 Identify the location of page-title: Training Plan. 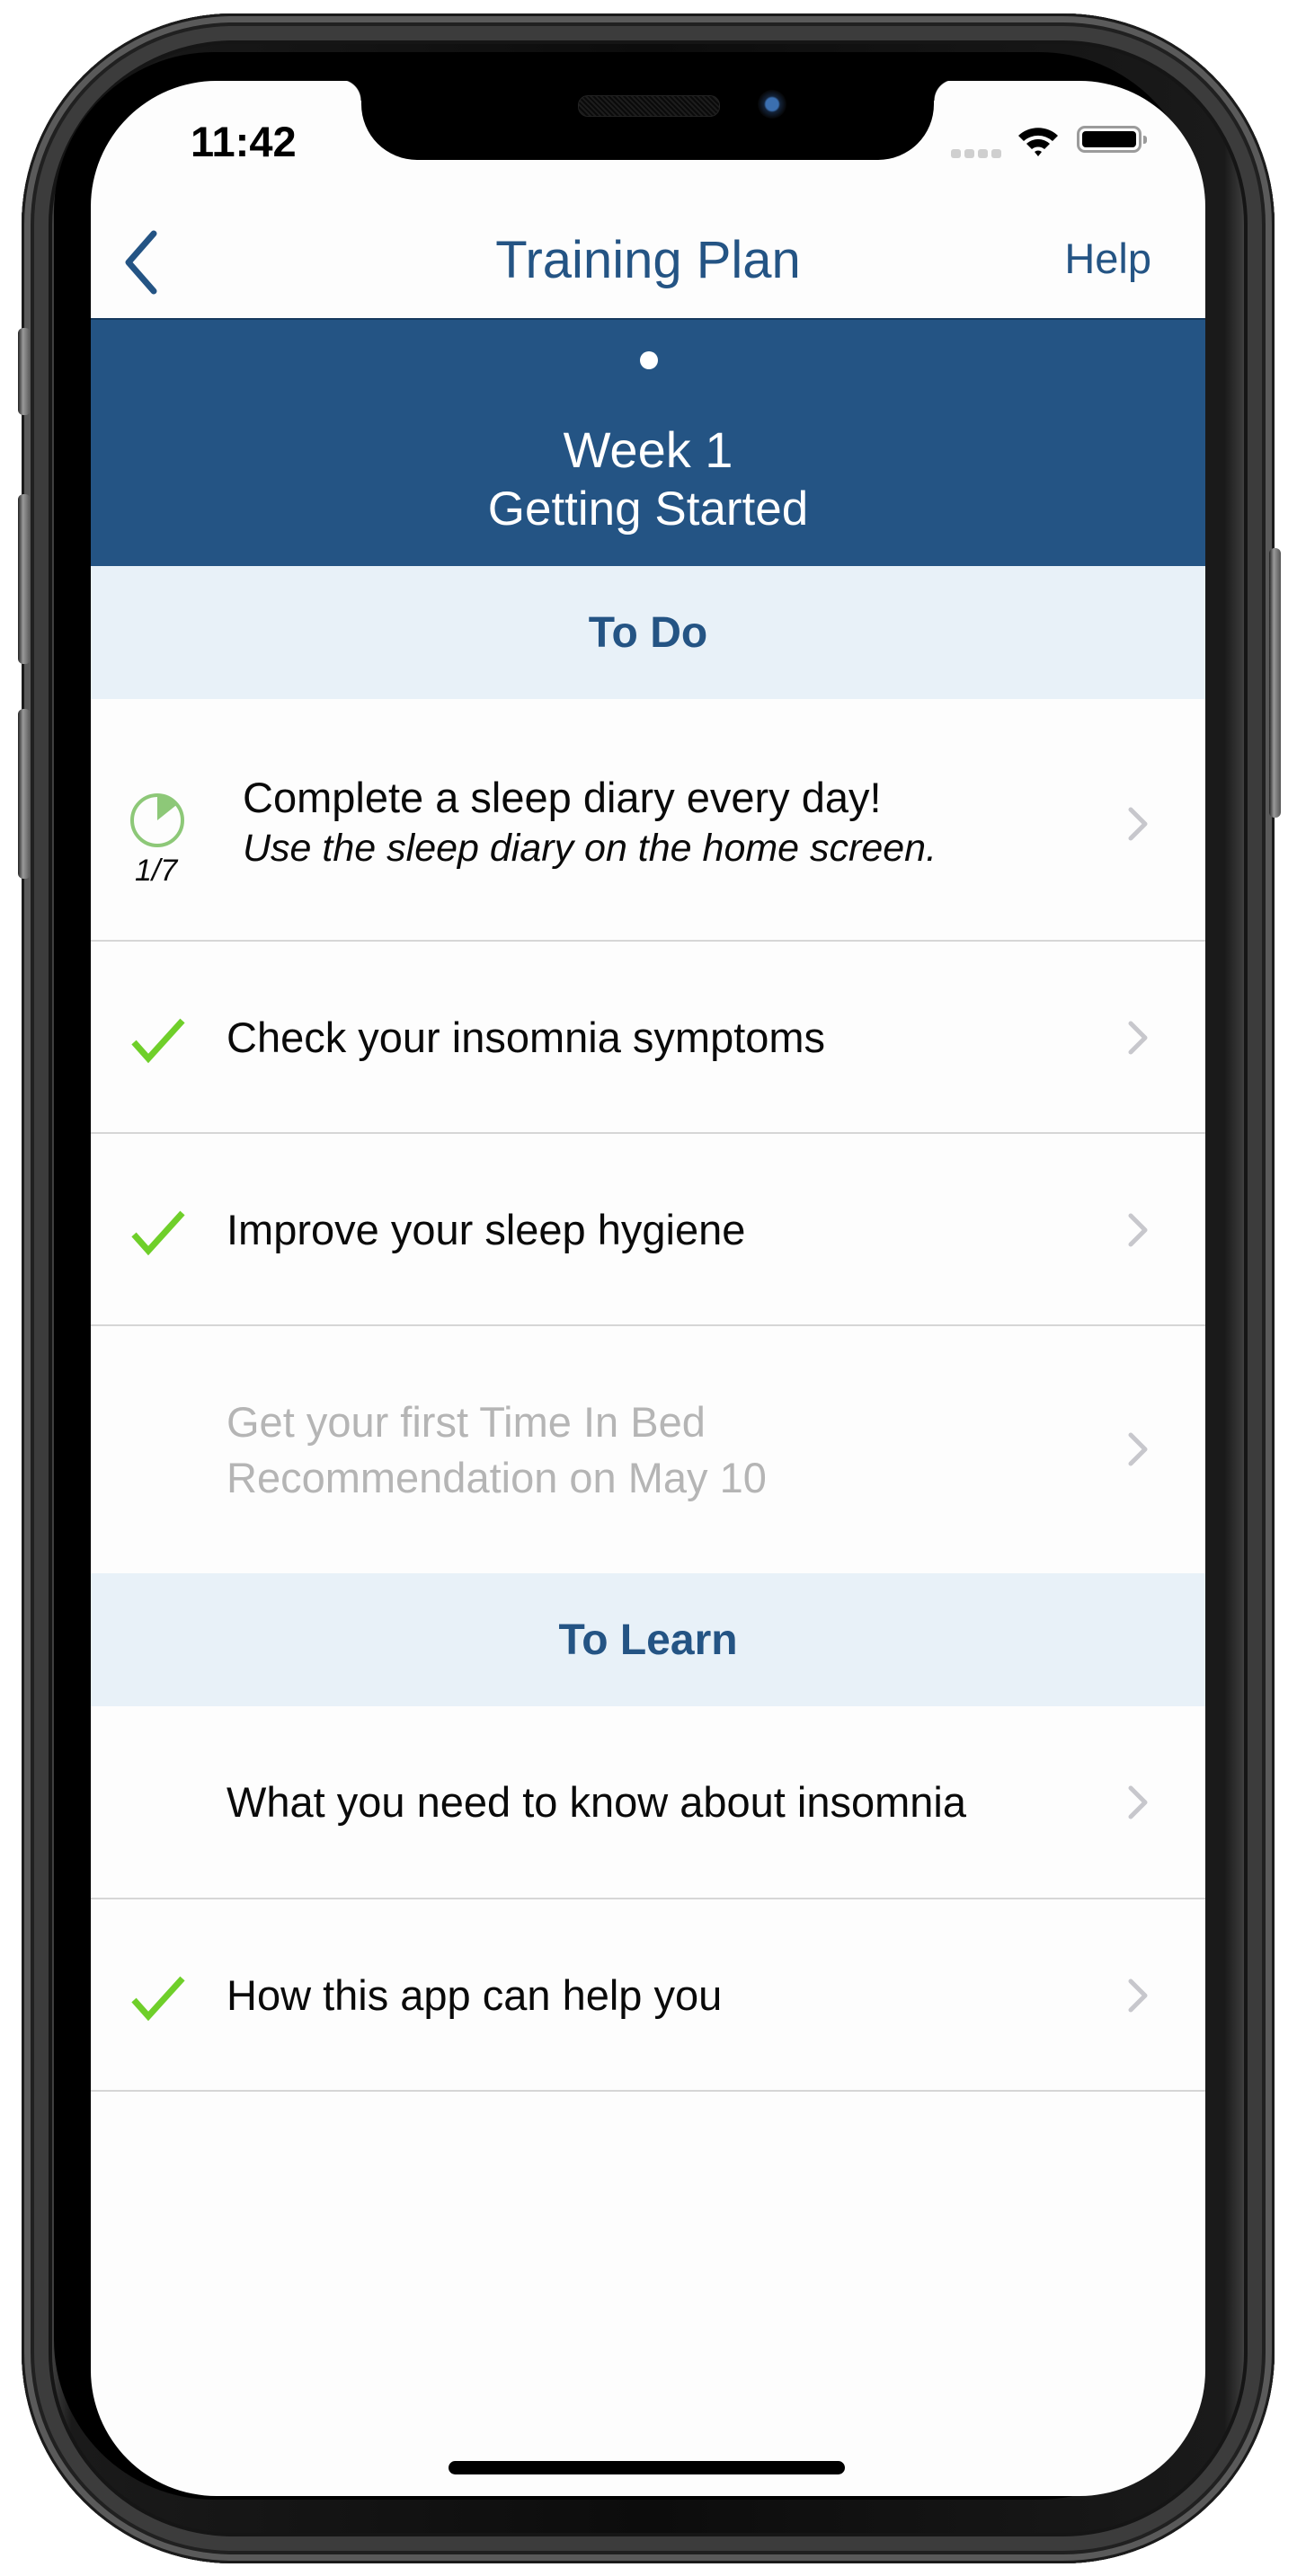
(648, 260).